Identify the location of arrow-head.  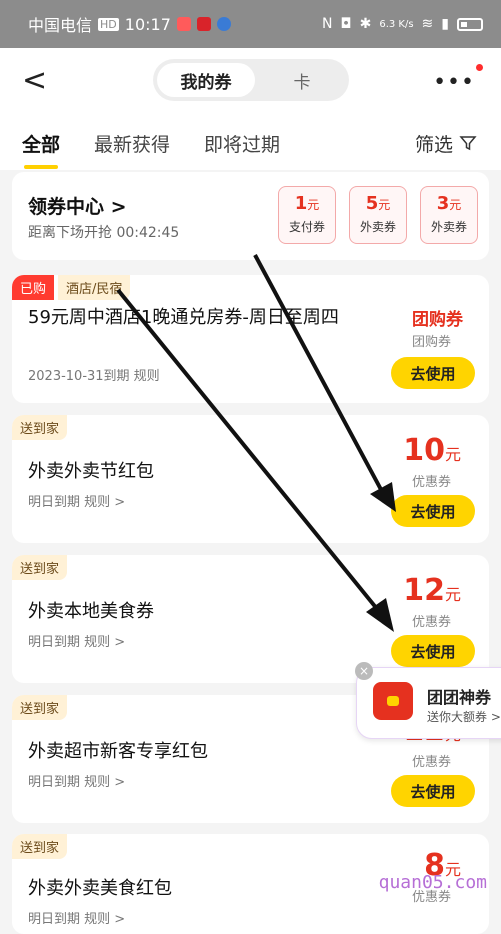
(383, 497).